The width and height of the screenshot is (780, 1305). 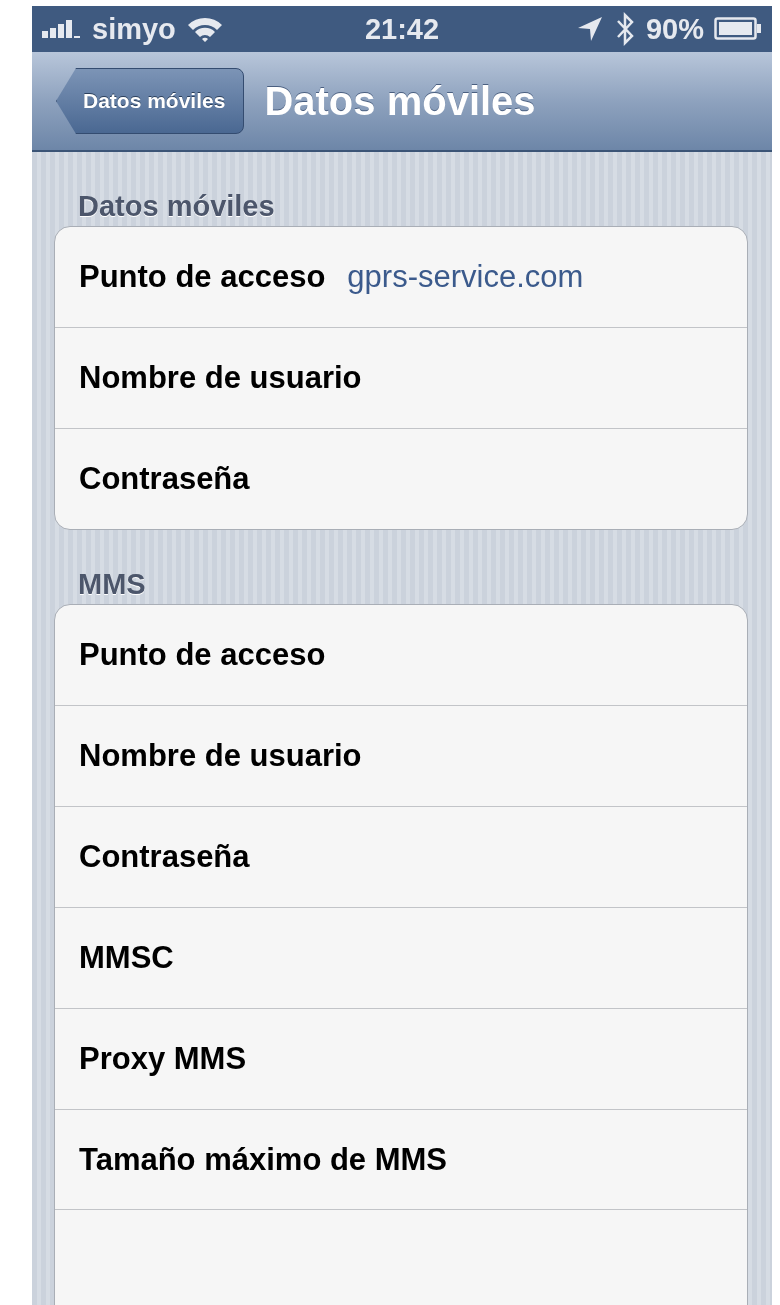 What do you see at coordinates (401, 1058) in the screenshot?
I see `settings-row: Proxy MMS` at bounding box center [401, 1058].